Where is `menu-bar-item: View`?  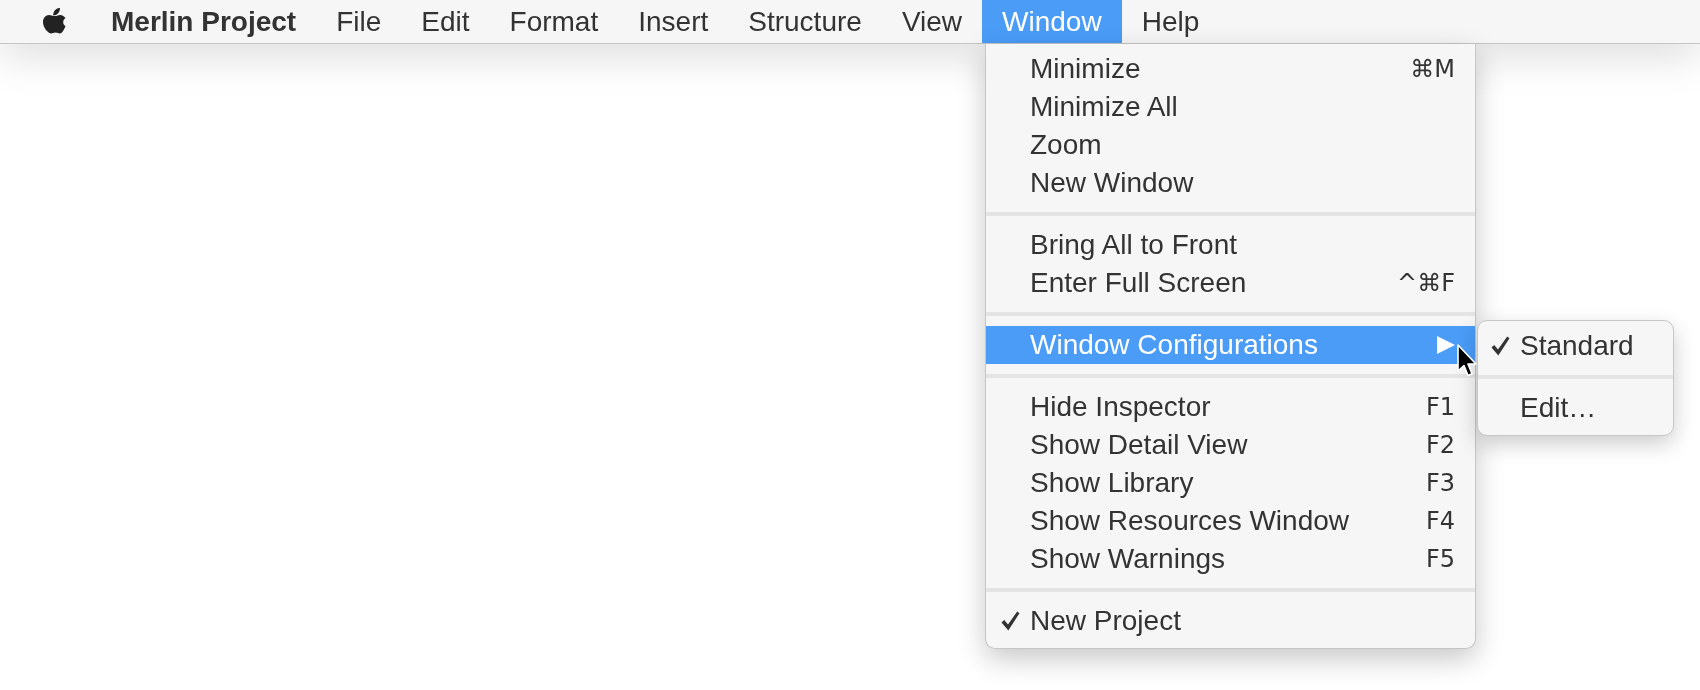
menu-bar-item: View is located at coordinates (932, 21).